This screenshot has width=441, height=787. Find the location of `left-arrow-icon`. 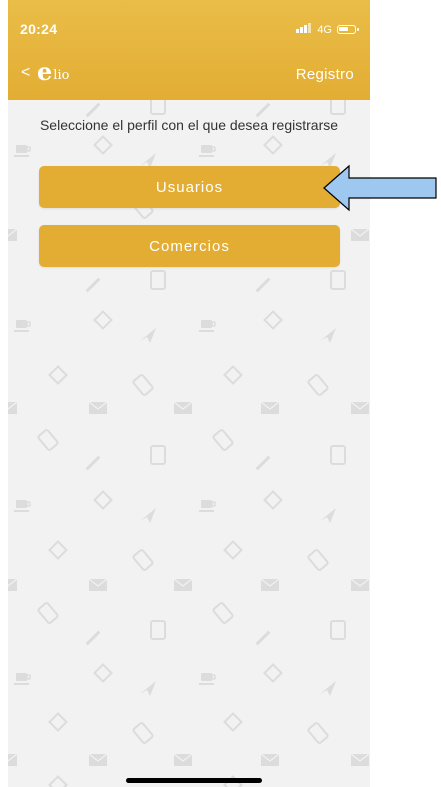

left-arrow-icon is located at coordinates (380, 188).